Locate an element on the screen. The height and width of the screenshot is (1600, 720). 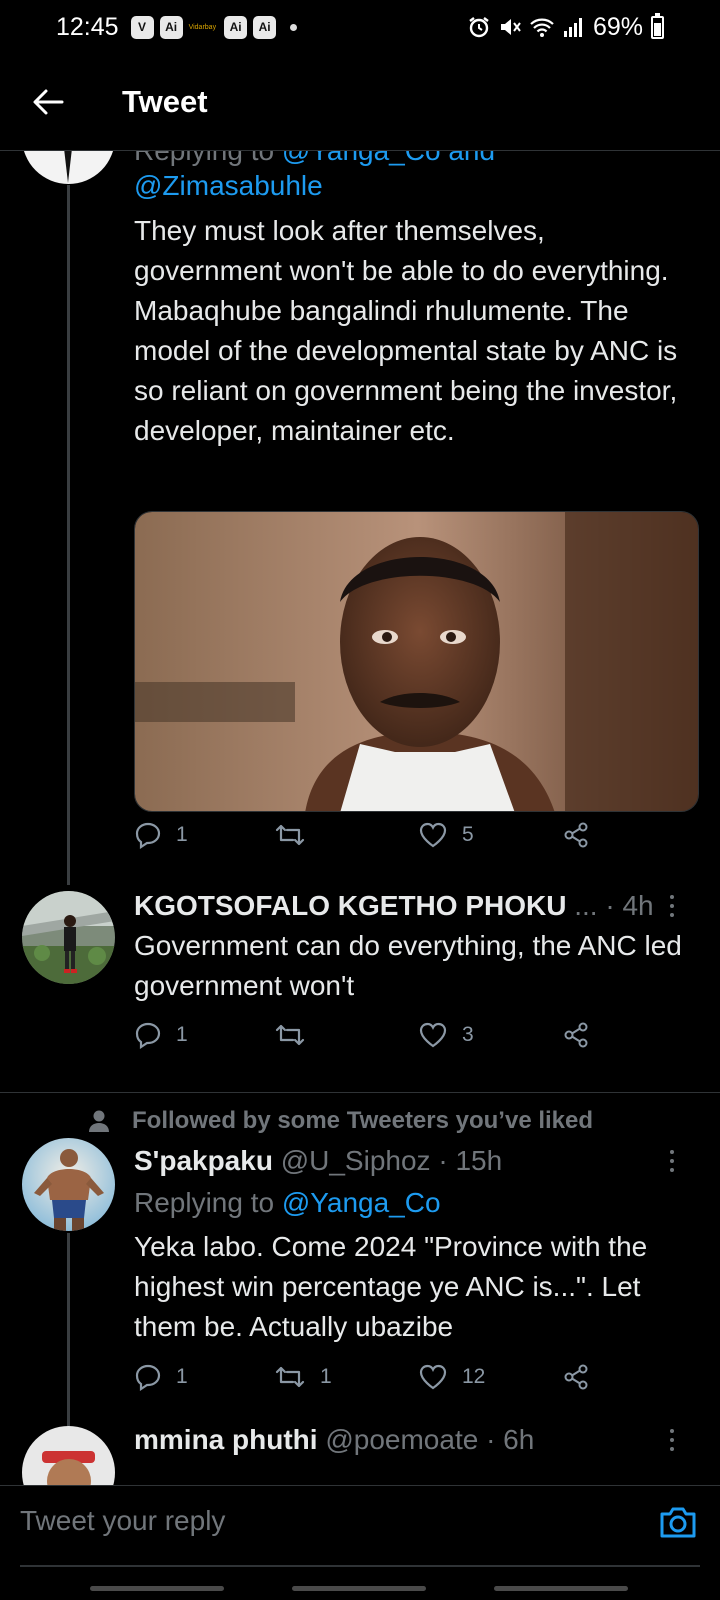
back-button is located at coordinates (48, 102).